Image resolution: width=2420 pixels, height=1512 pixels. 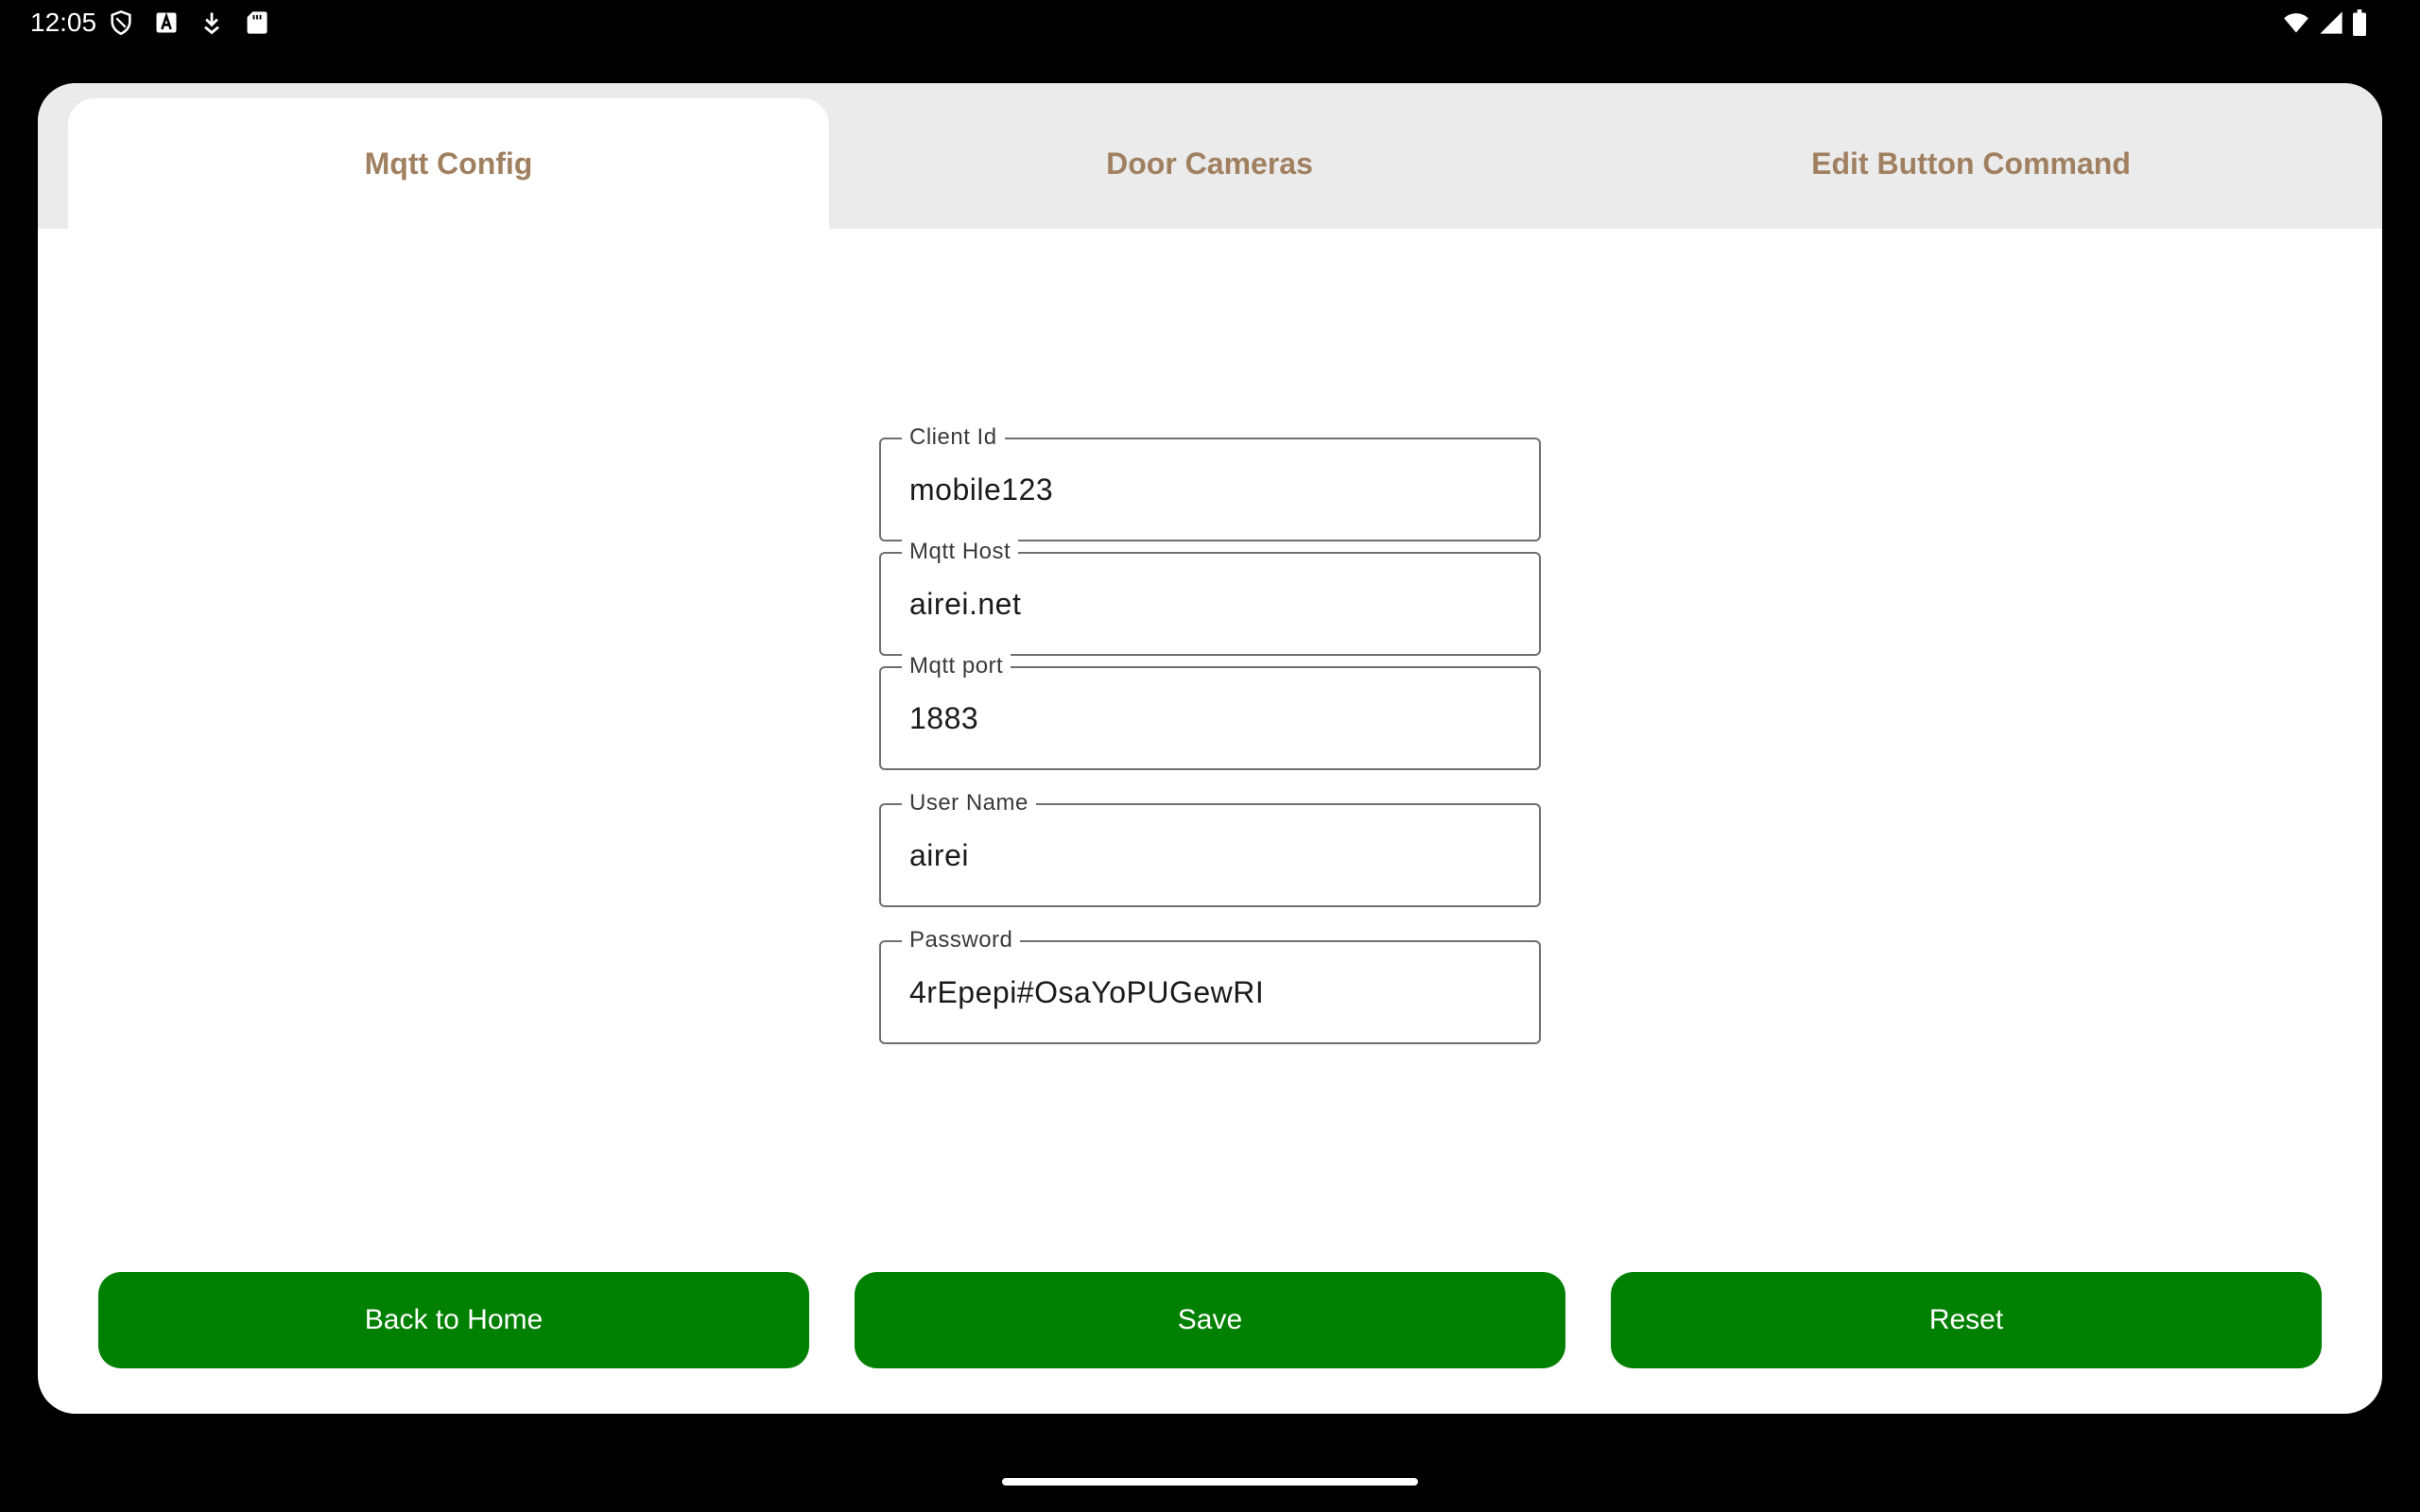 I want to click on sd-card-icon, so click(x=257, y=22).